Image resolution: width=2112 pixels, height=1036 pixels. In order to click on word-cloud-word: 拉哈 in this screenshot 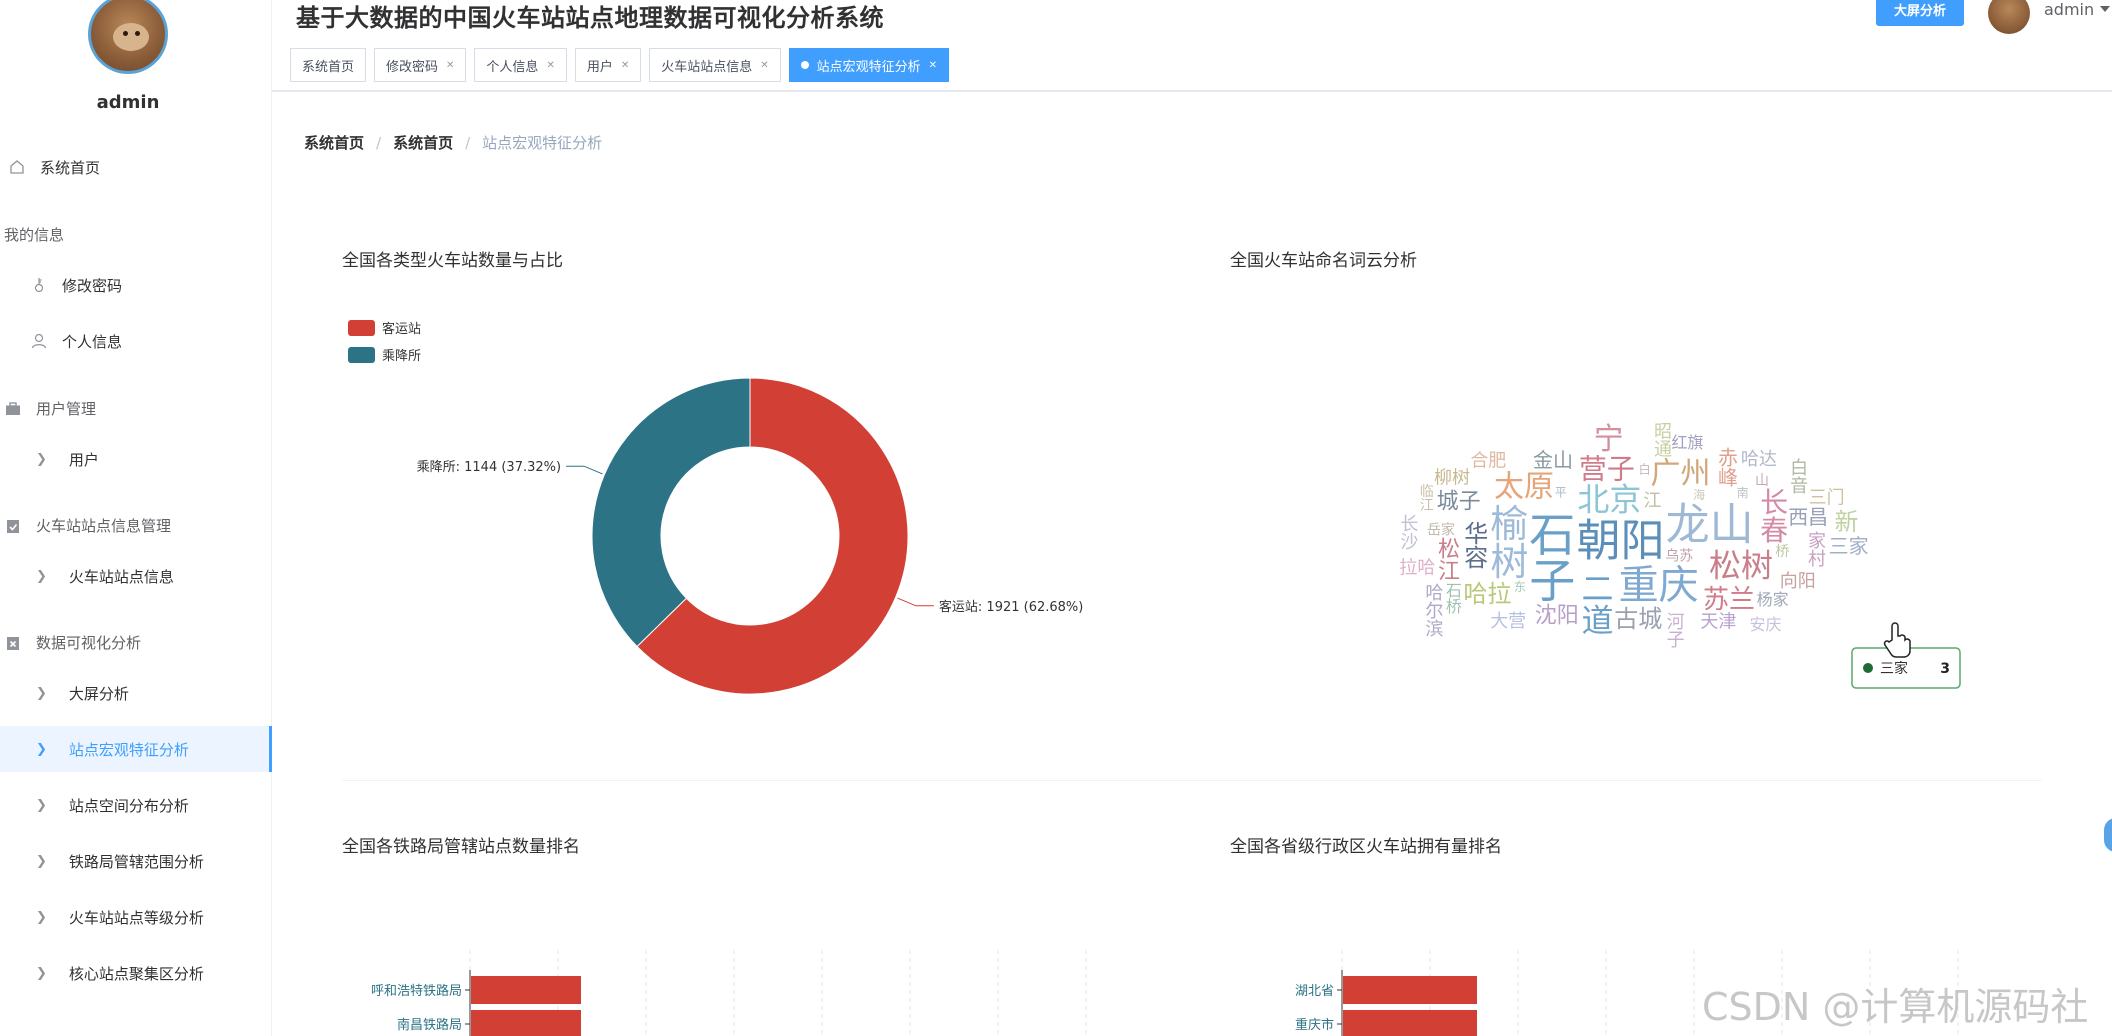, I will do `click(1417, 567)`.